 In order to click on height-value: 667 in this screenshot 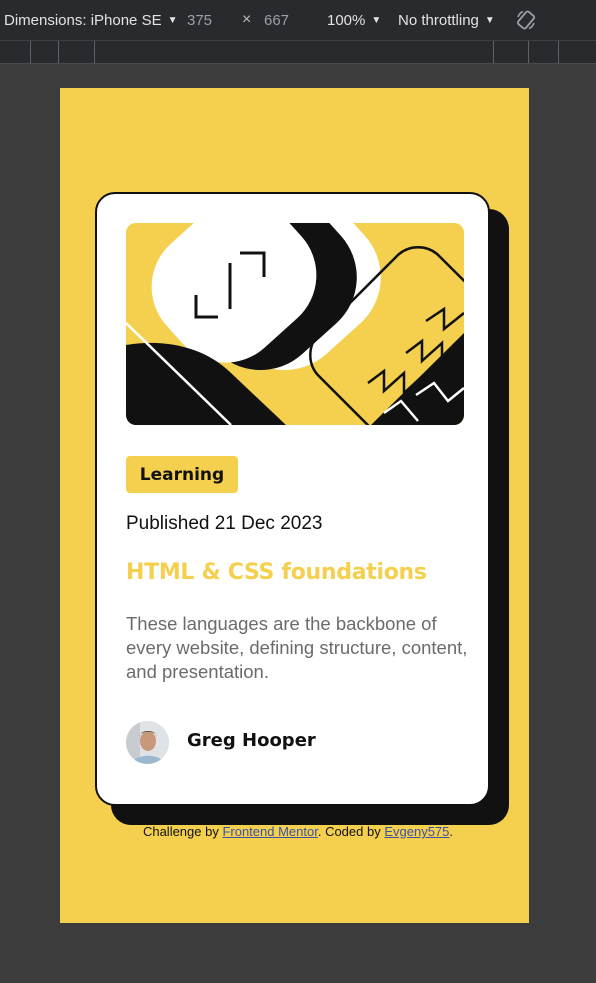, I will do `click(277, 20)`.